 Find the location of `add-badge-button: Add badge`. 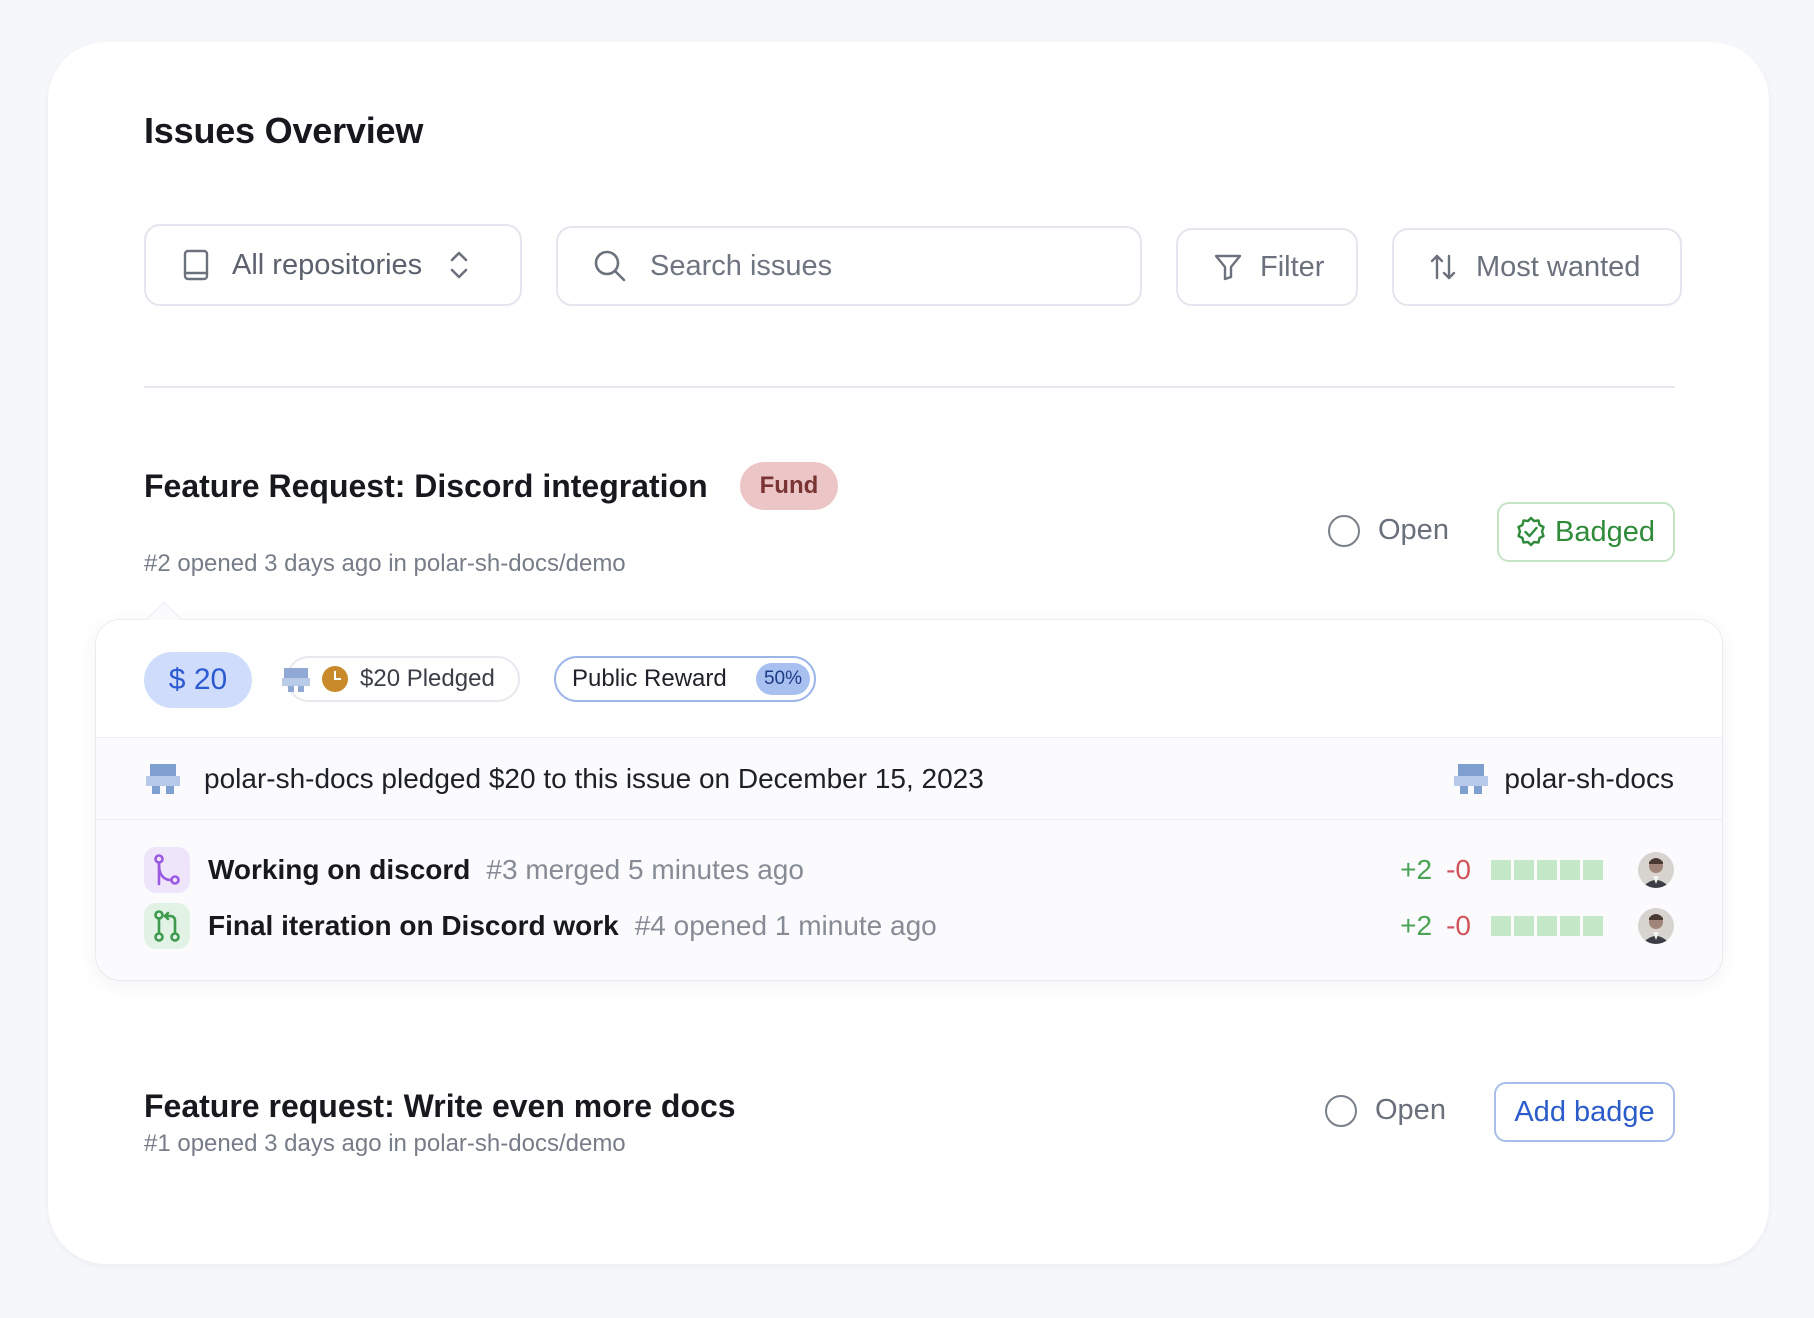

add-badge-button: Add badge is located at coordinates (1584, 1112).